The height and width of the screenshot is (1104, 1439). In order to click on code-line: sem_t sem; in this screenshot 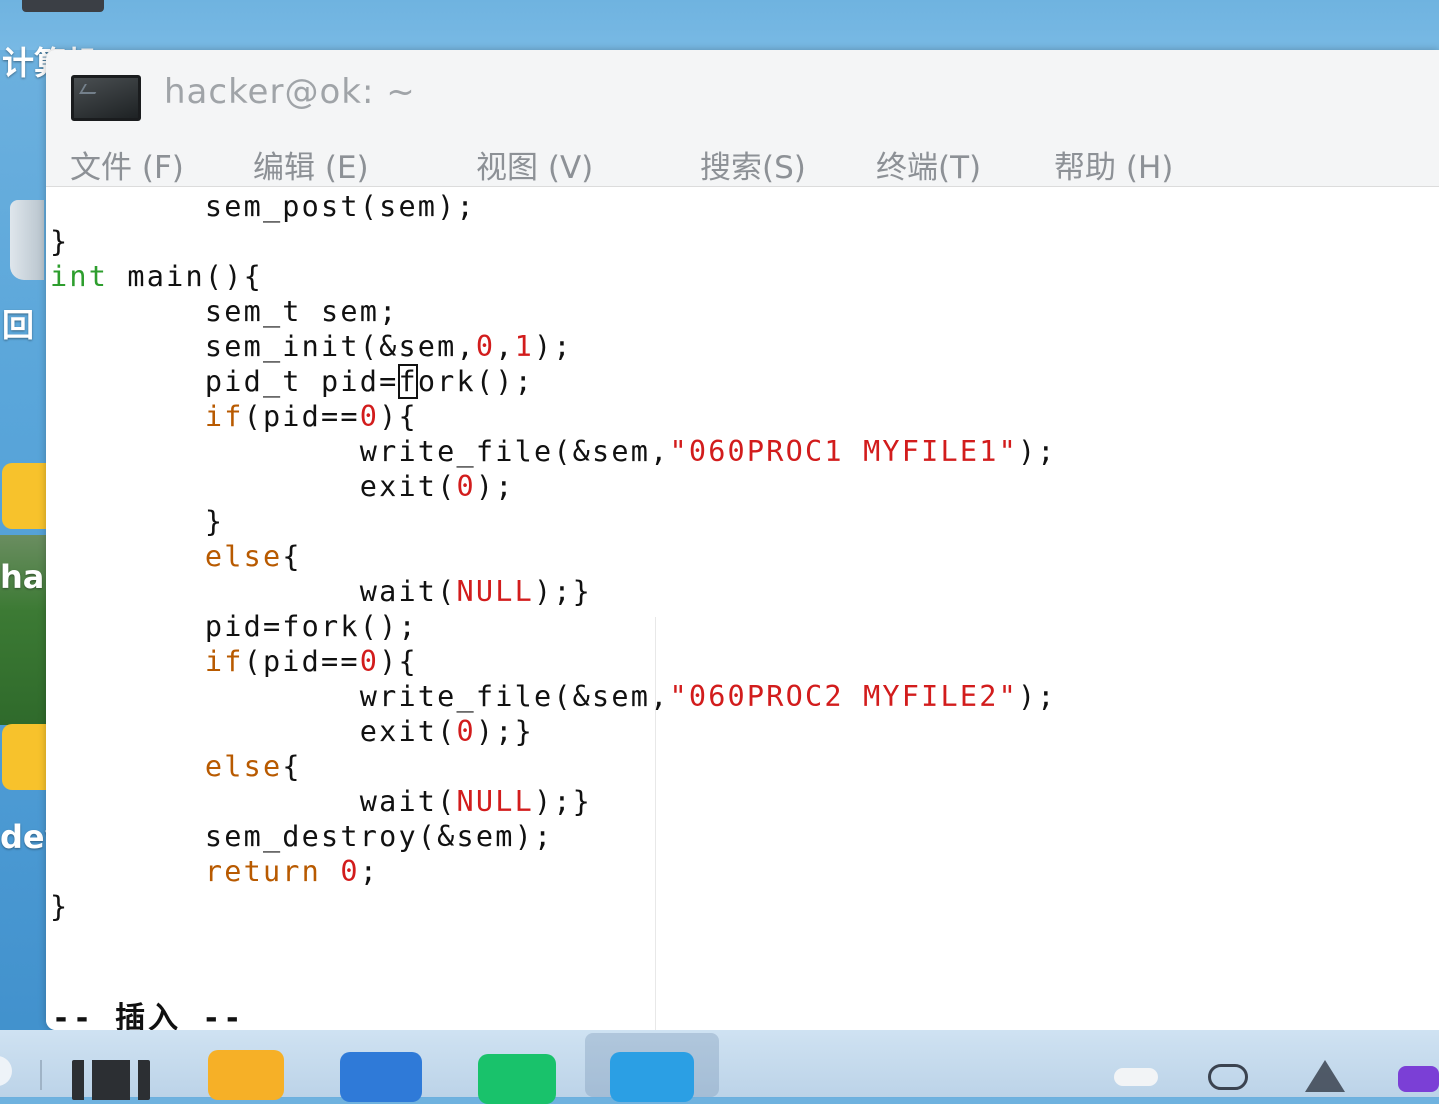, I will do `click(224, 311)`.